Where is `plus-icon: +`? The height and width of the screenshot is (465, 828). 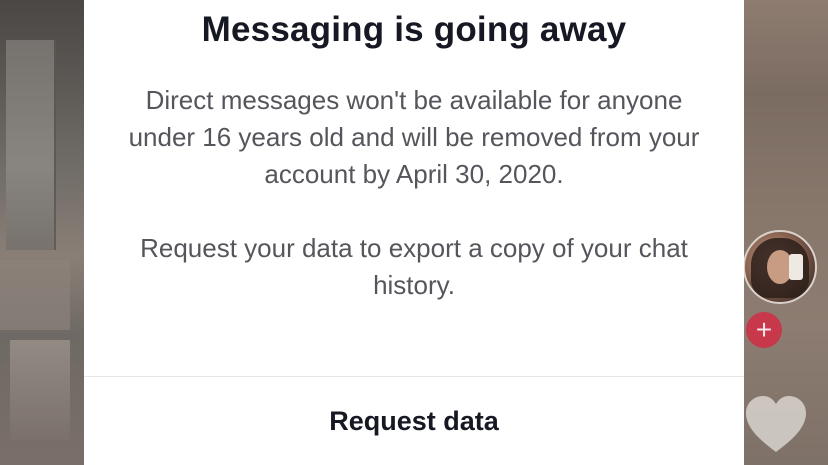
plus-icon: + is located at coordinates (764, 329).